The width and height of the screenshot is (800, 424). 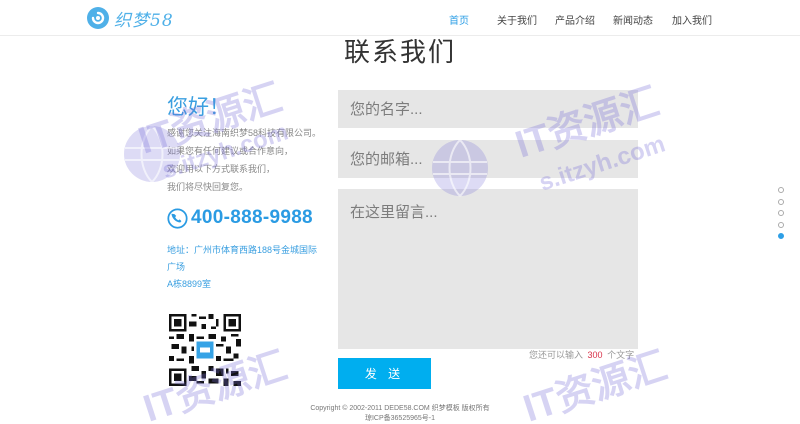 What do you see at coordinates (621, 355) in the screenshot?
I see `counter-suffix: 个文字` at bounding box center [621, 355].